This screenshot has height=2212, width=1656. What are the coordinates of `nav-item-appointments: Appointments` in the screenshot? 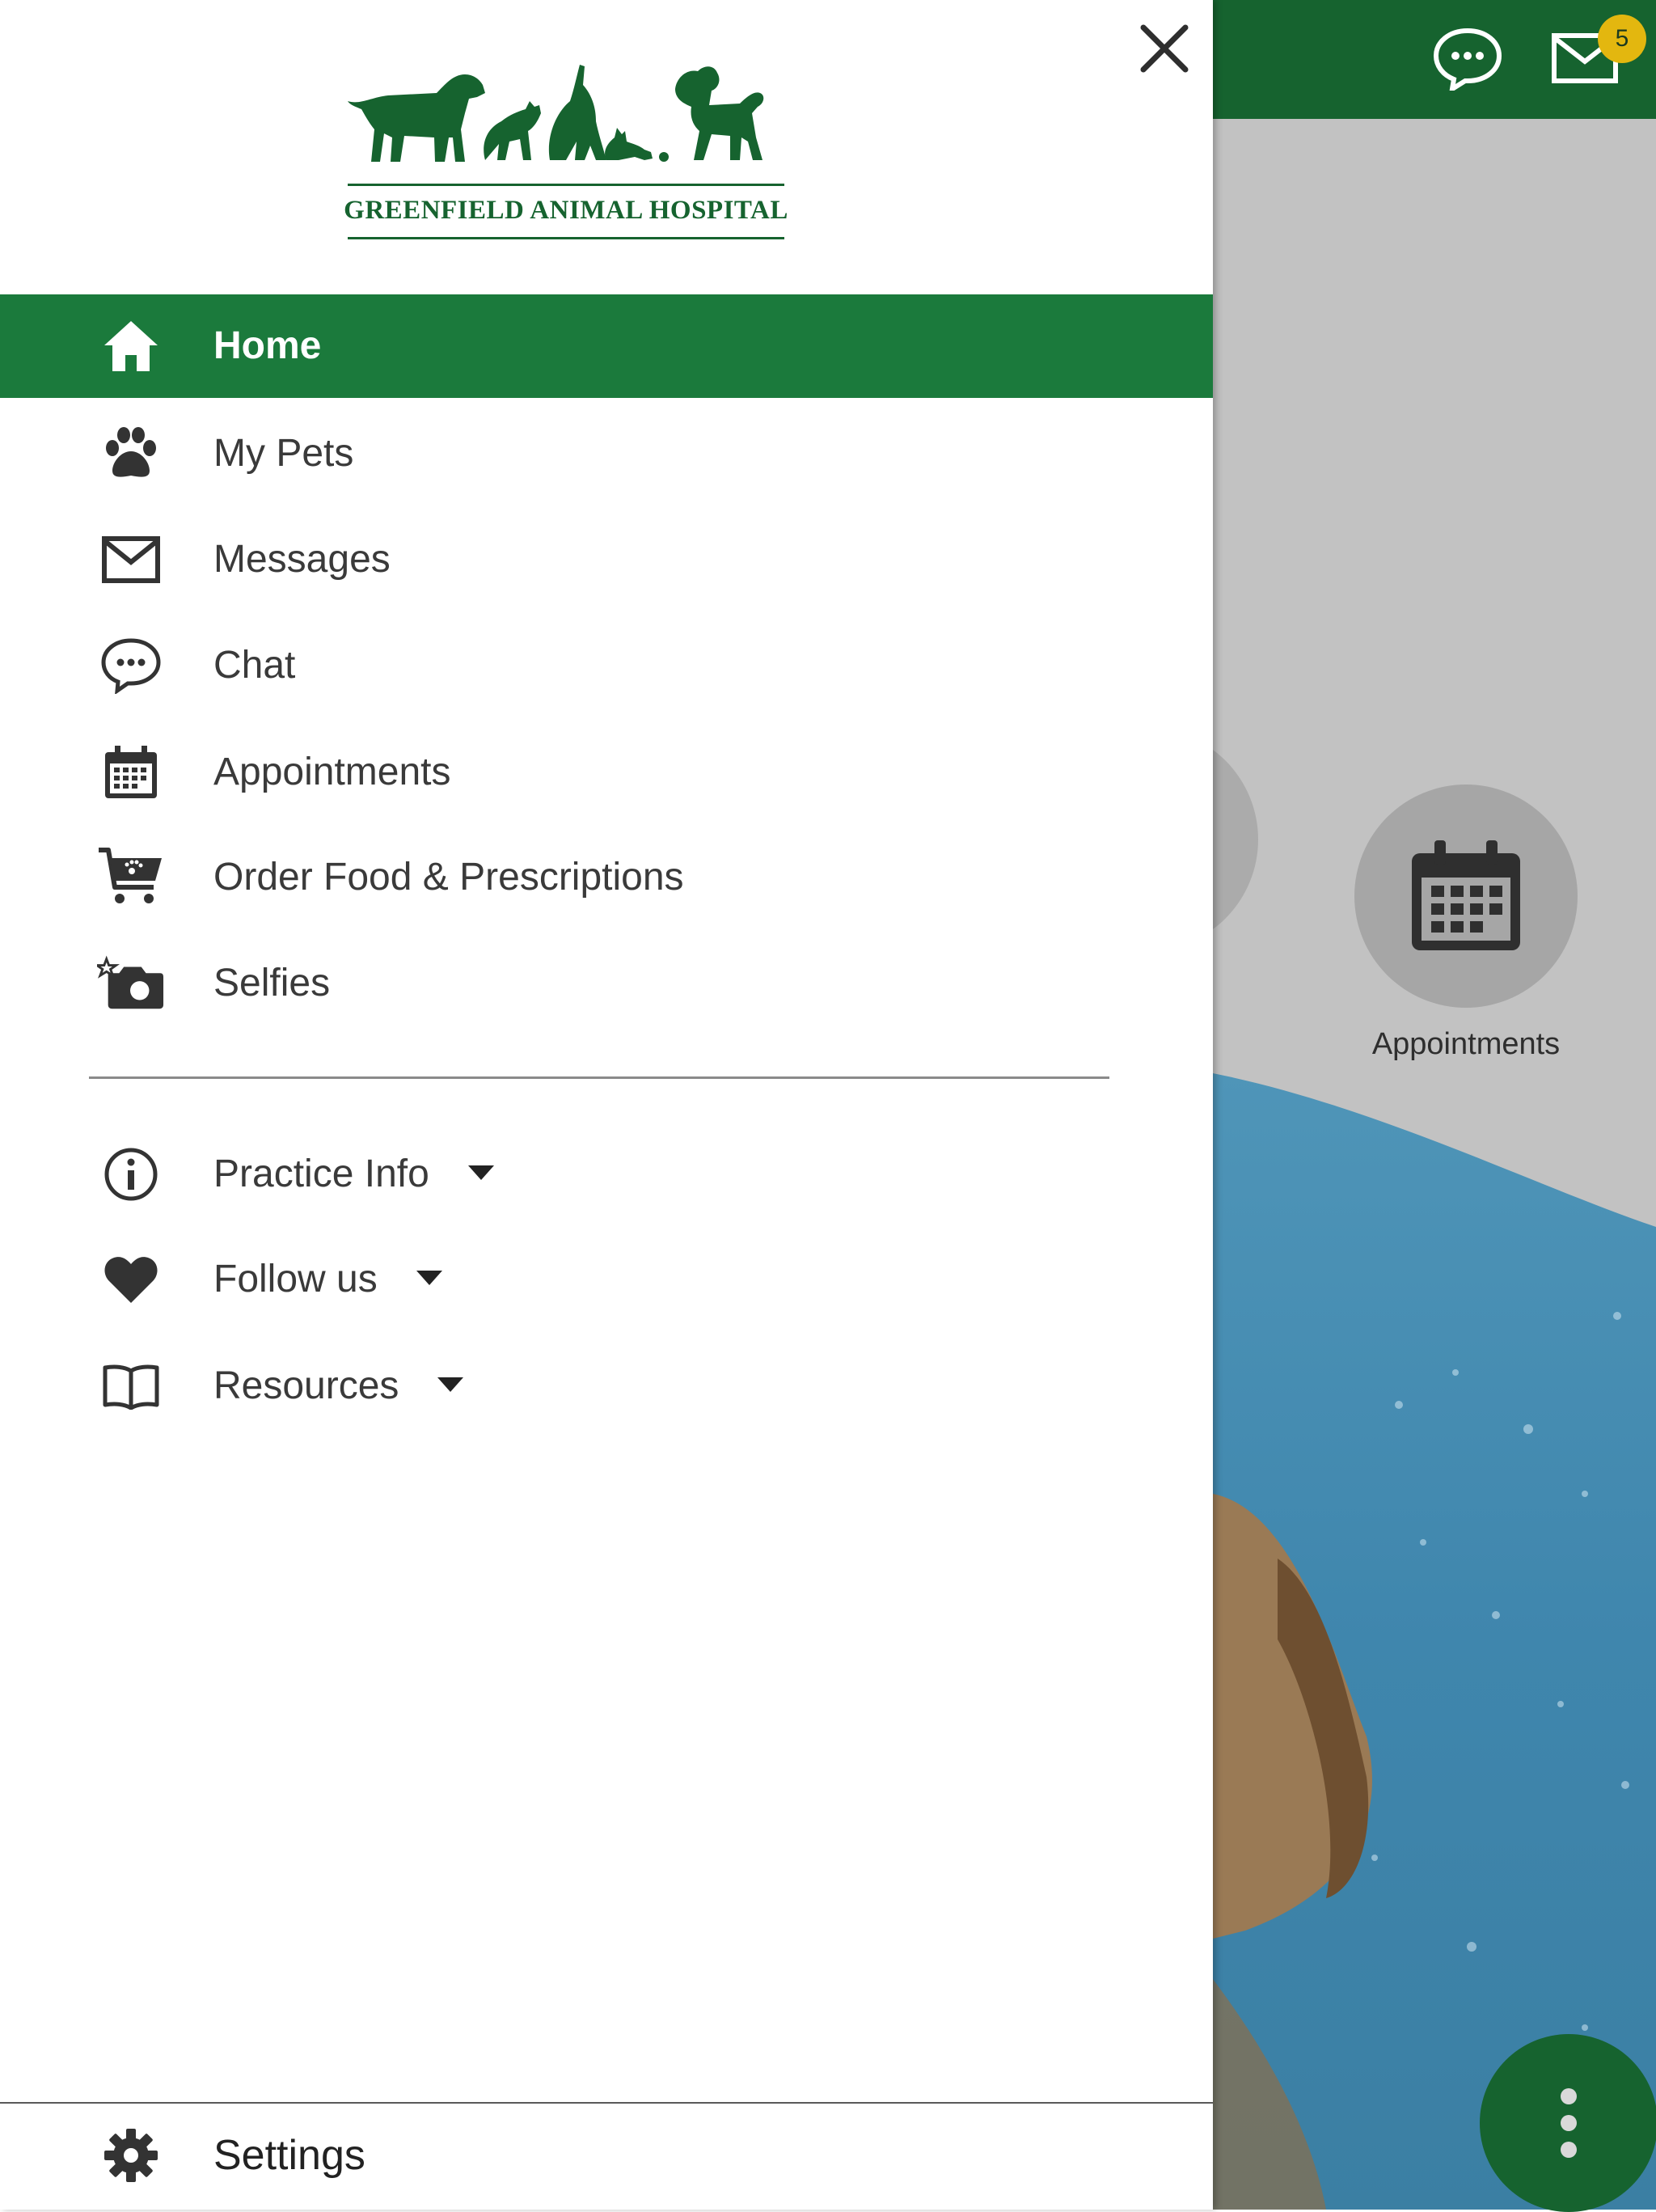 It's located at (606, 773).